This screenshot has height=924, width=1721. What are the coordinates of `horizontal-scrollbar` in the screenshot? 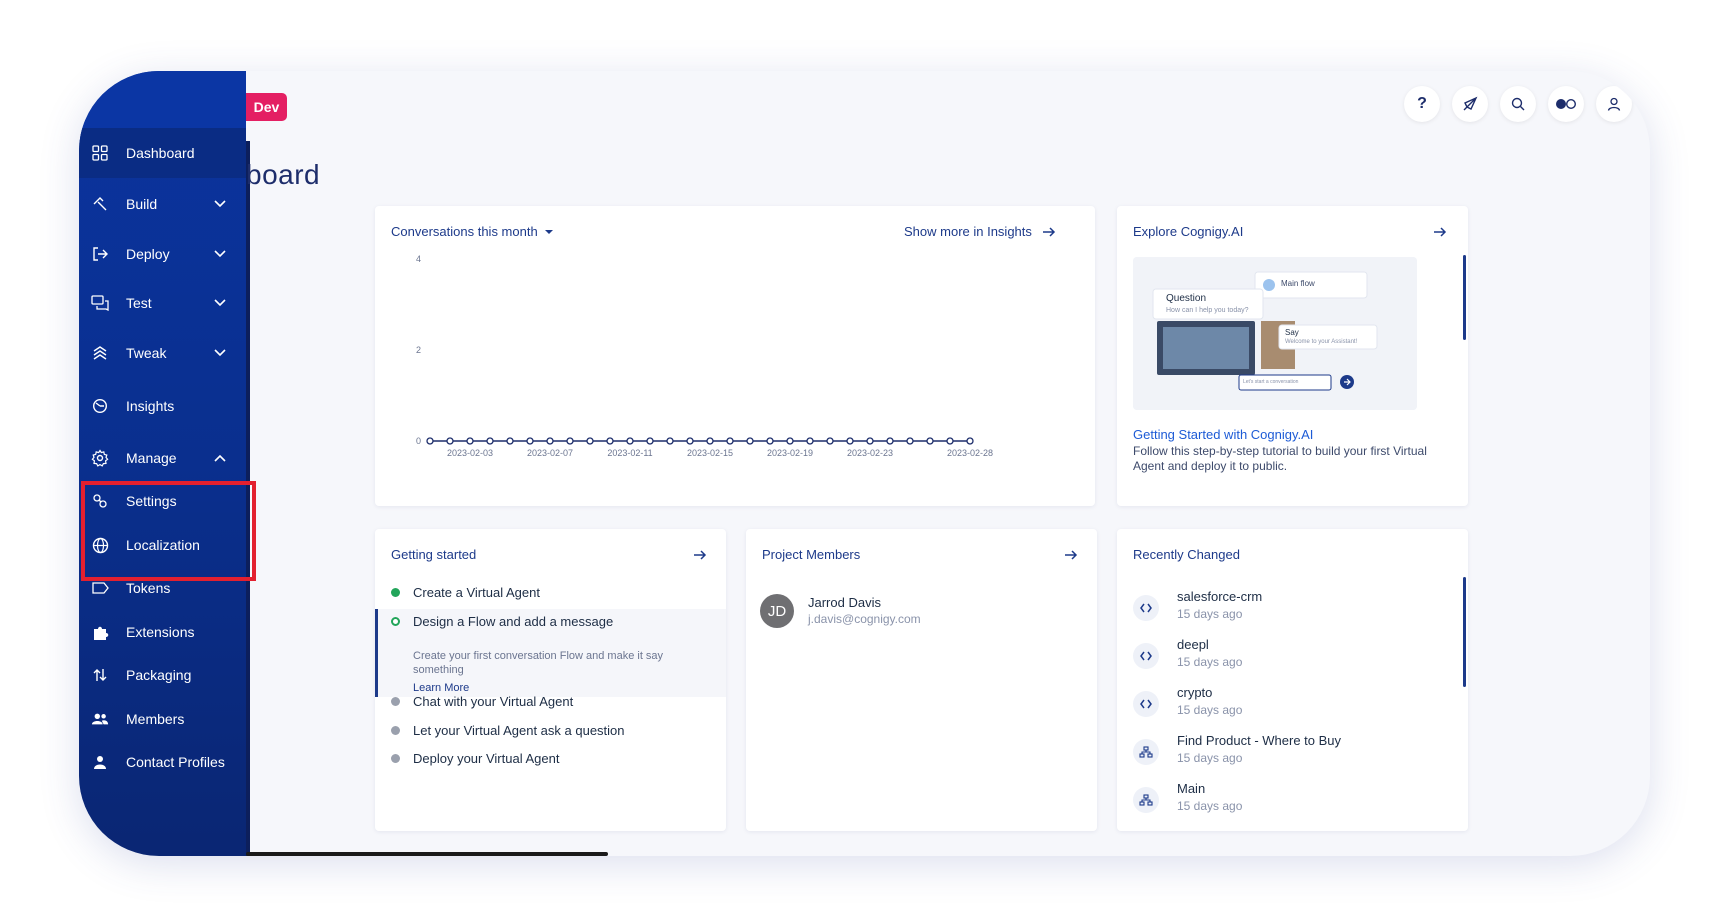 It's located at (427, 854).